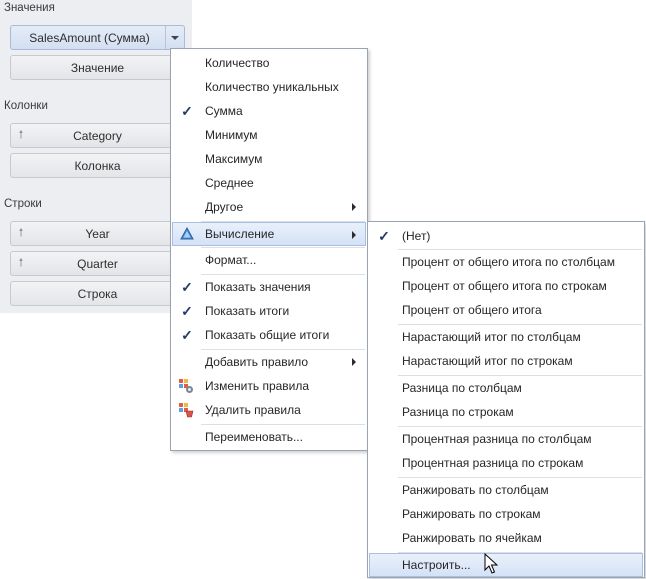  What do you see at coordinates (186, 386) in the screenshot?
I see `edit-rules-icon` at bounding box center [186, 386].